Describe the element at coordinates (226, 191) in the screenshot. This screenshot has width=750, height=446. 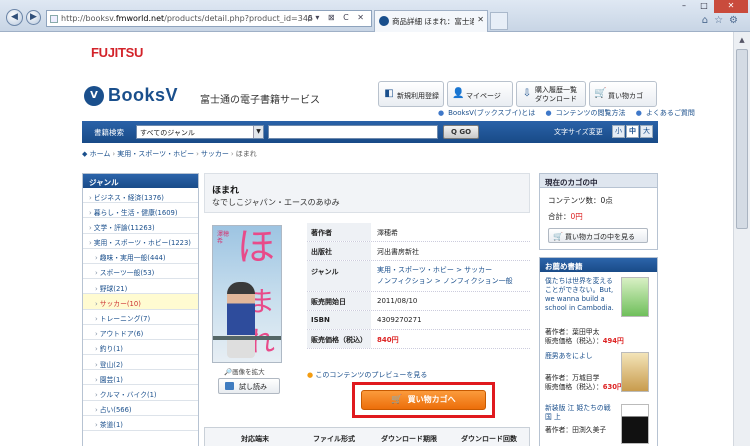
I see `product-title: ほまれ` at that location.